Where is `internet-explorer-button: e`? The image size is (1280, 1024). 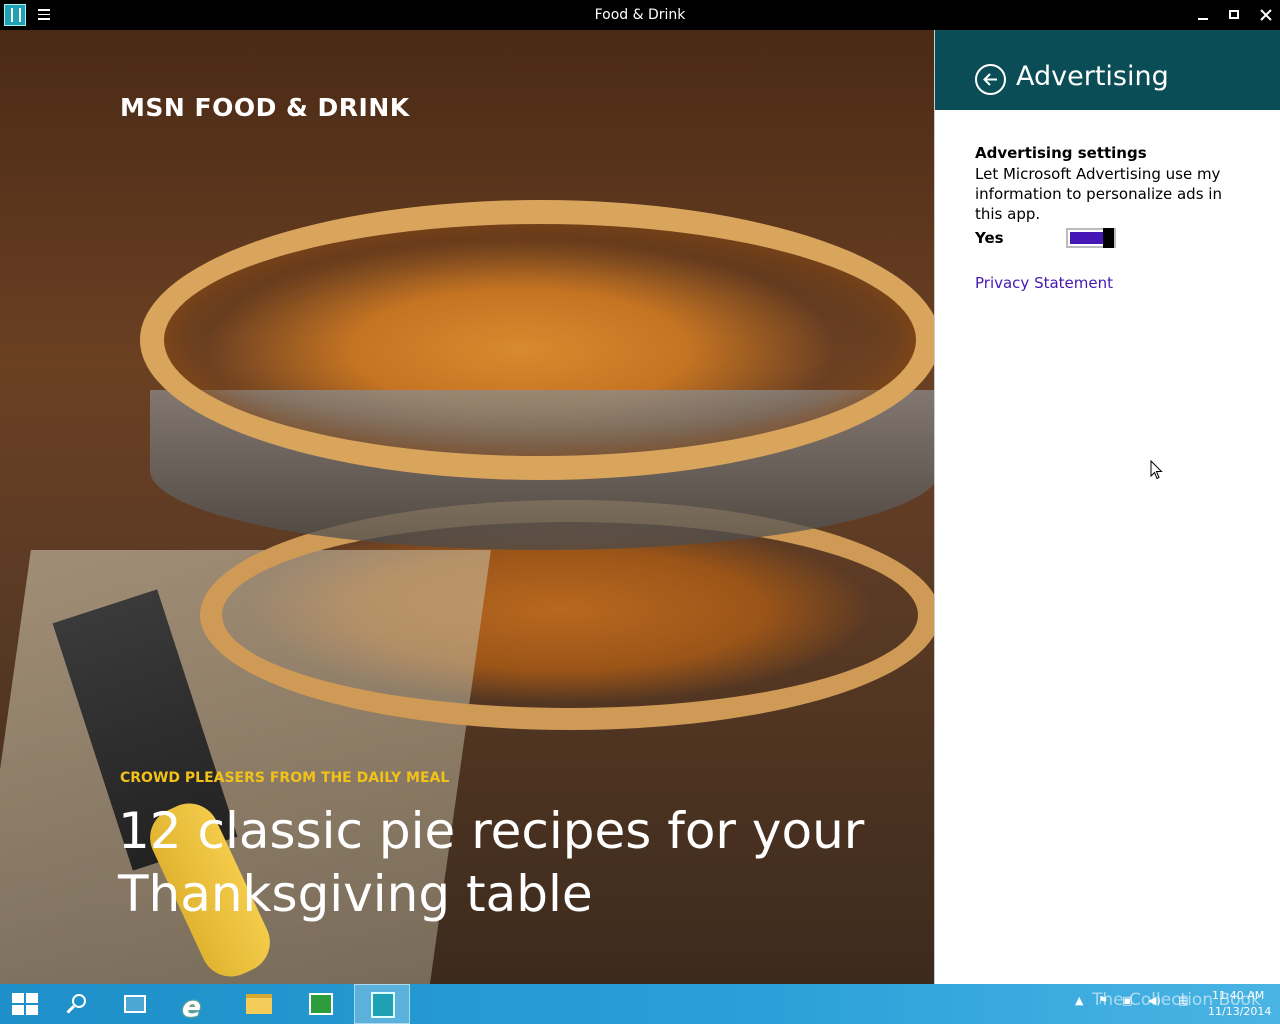
internet-explorer-button: e is located at coordinates (196, 1004).